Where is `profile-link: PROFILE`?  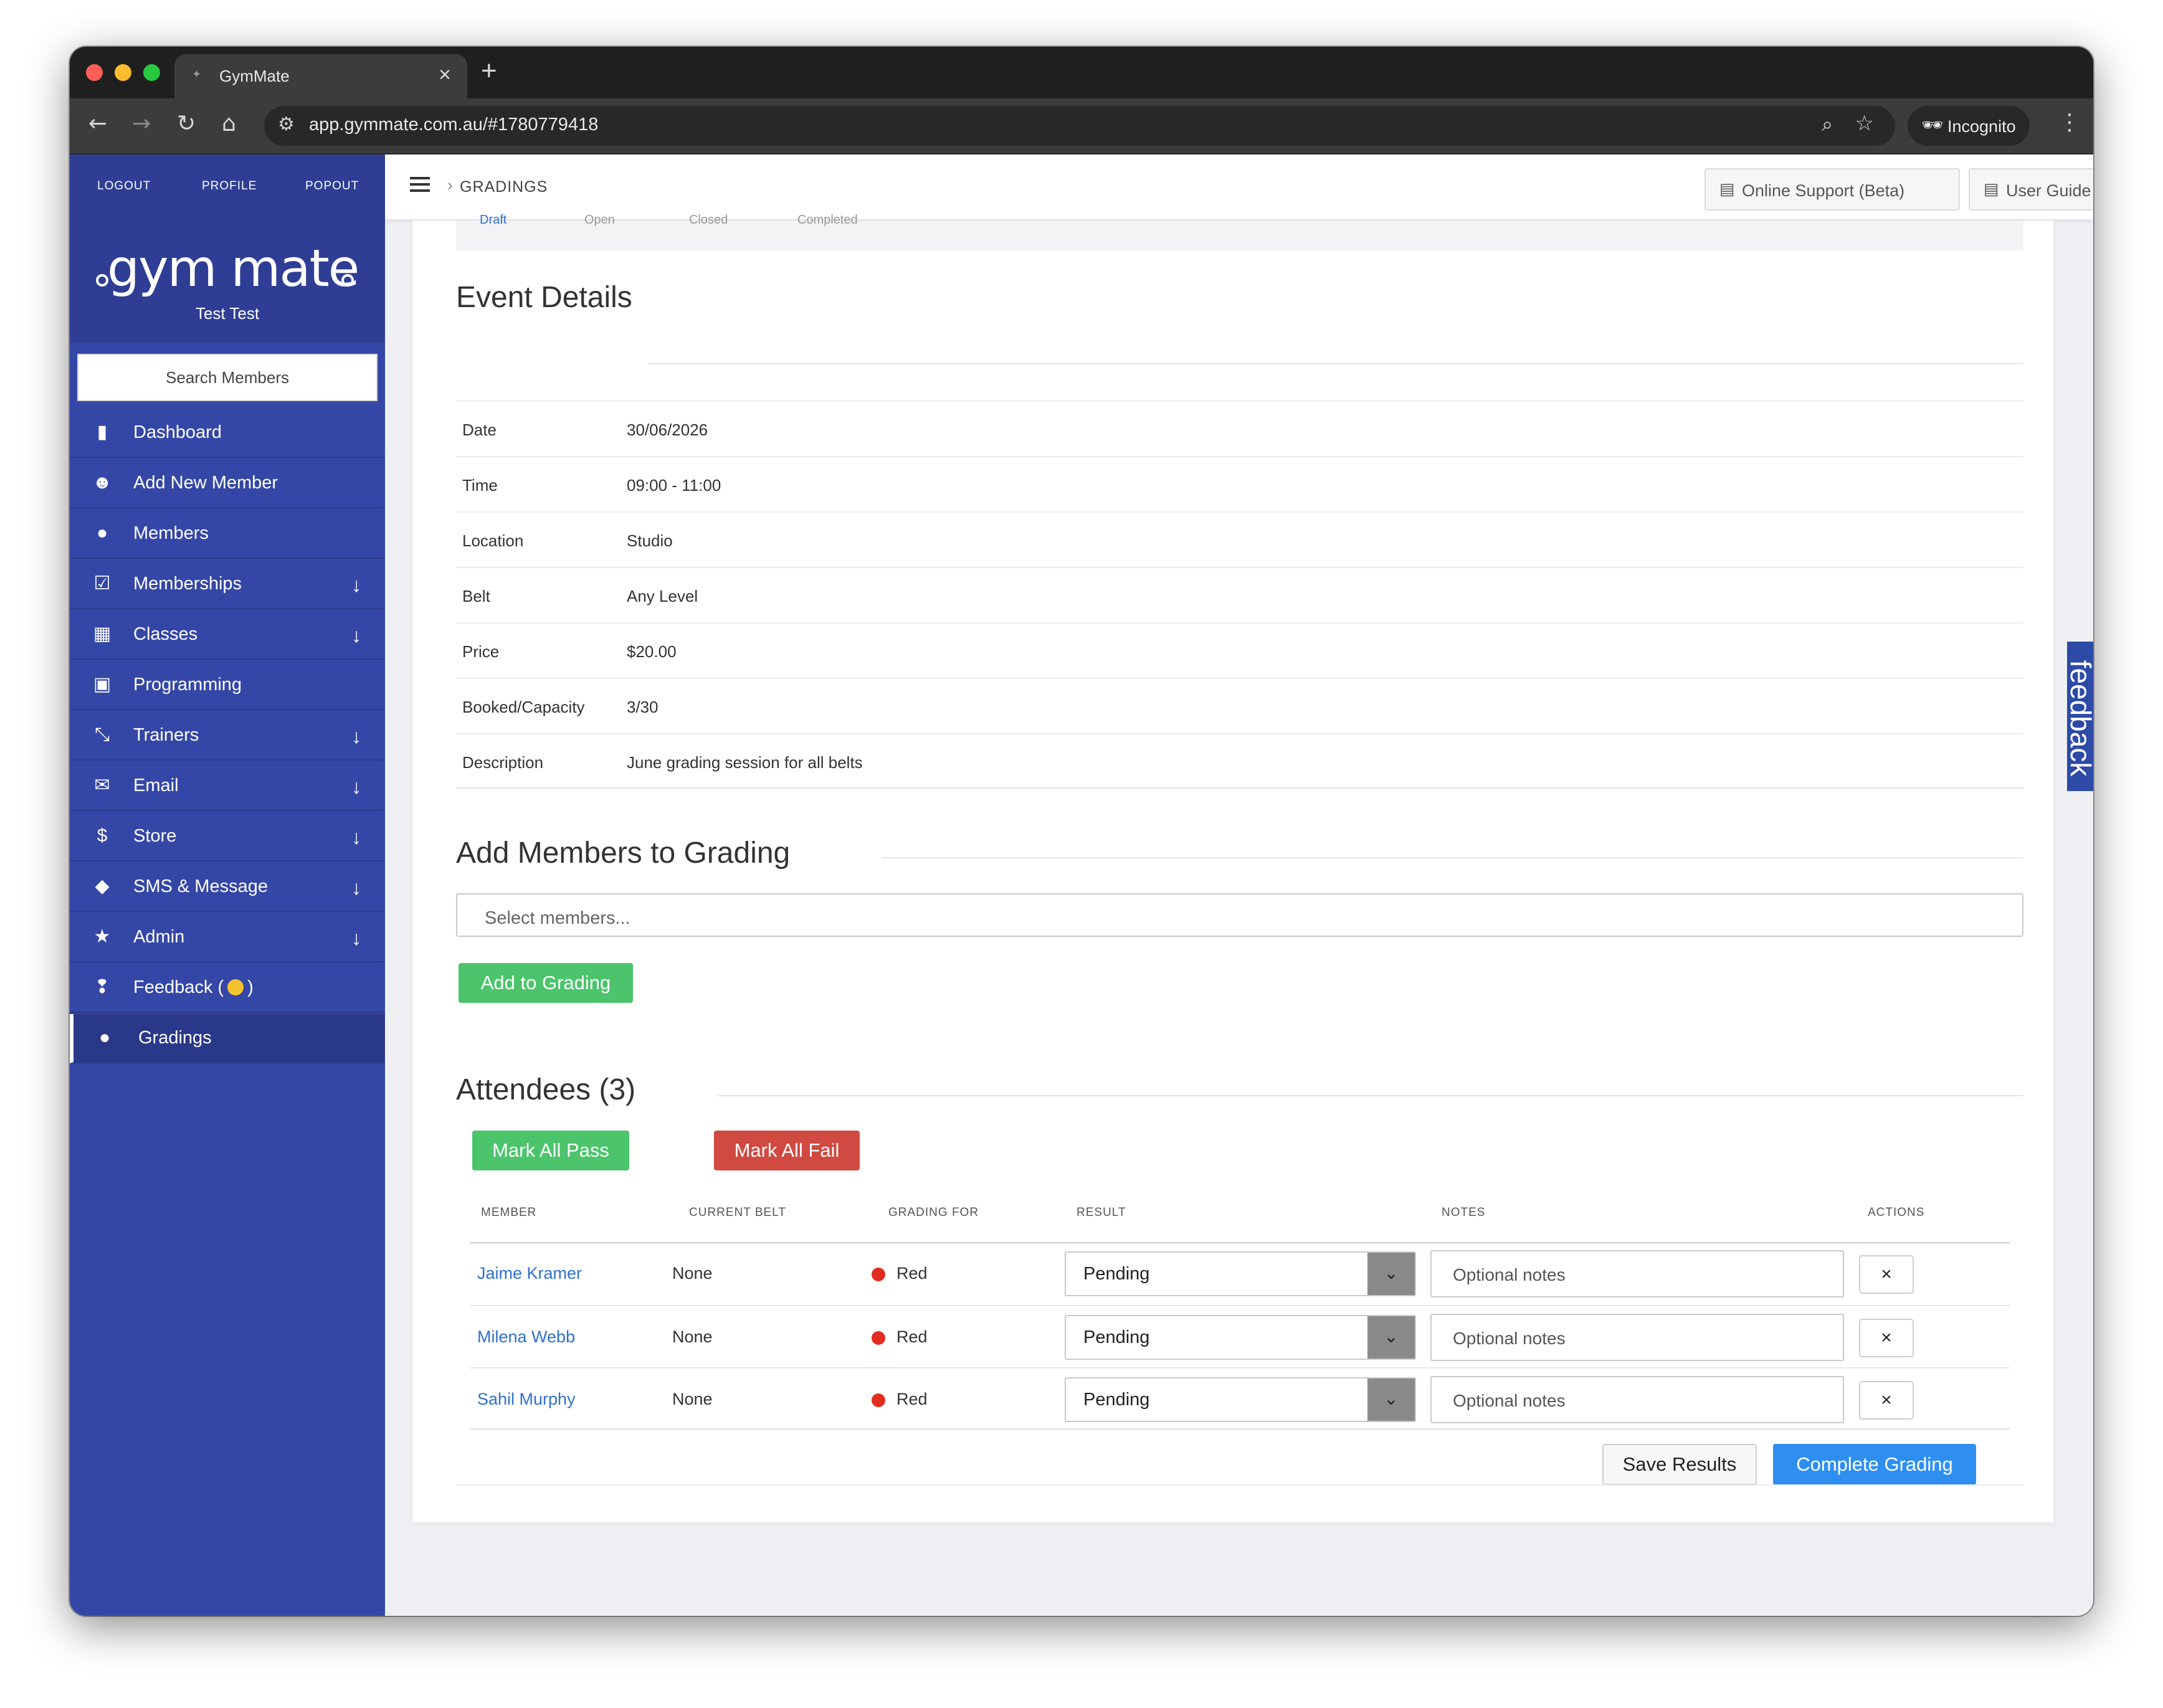
profile-link: PROFILE is located at coordinates (229, 186).